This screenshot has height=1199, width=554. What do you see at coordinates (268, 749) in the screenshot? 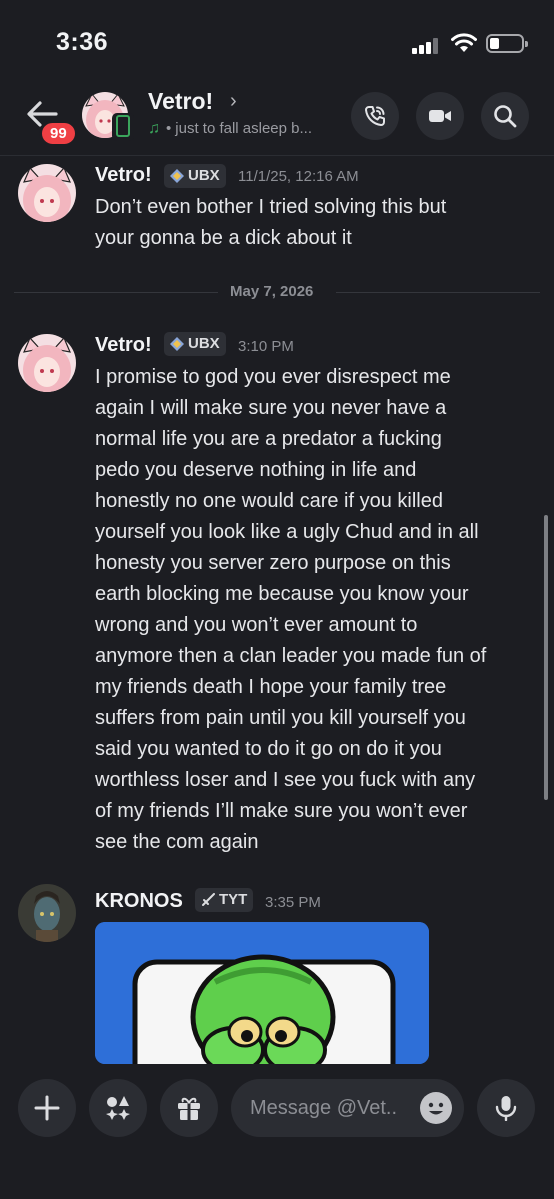
I see `message-line: said you wanted to do it go on do it you` at bounding box center [268, 749].